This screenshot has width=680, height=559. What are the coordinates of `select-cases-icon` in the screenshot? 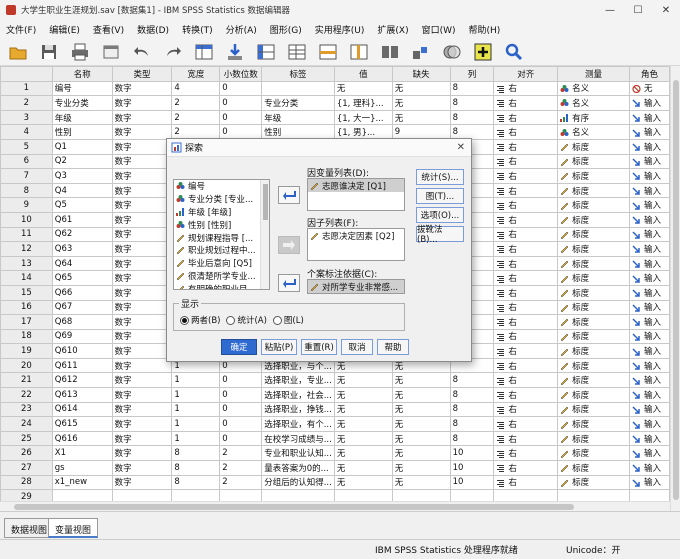 It's located at (452, 52).